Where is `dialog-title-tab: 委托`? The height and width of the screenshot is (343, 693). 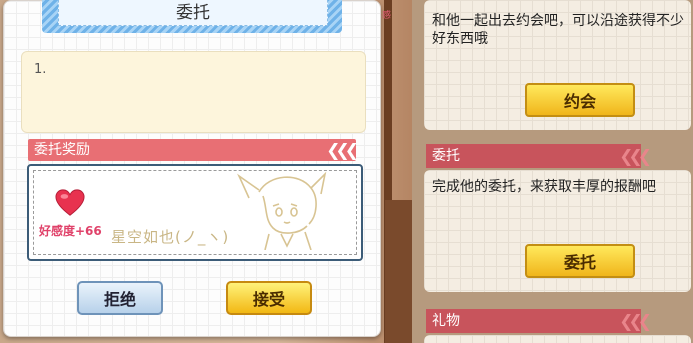
dialog-title-tab: 委托 is located at coordinates (192, 16).